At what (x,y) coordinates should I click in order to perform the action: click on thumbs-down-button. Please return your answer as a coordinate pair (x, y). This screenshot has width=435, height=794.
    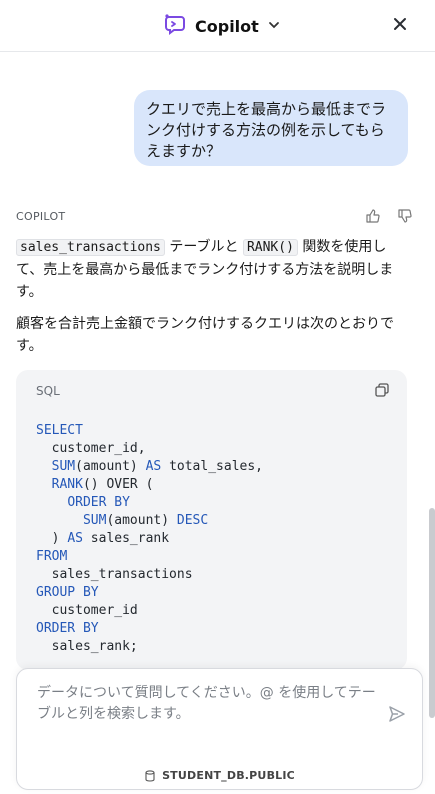
    Looking at the image, I should click on (405, 218).